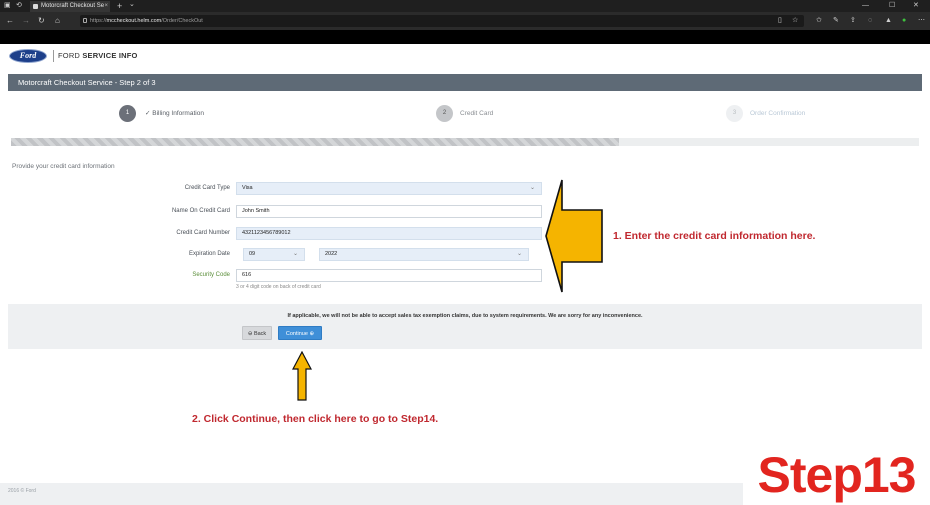 This screenshot has height=505, width=930. Describe the element at coordinates (836, 475) in the screenshot. I see `step-number-label: Step13` at that location.